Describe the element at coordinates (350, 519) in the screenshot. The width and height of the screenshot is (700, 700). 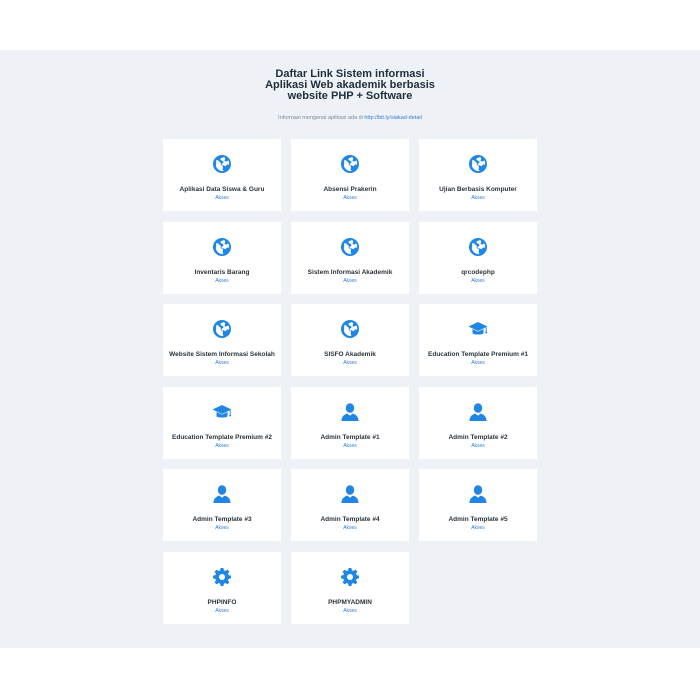
I see `app-card-title: Admin Template #4` at that location.